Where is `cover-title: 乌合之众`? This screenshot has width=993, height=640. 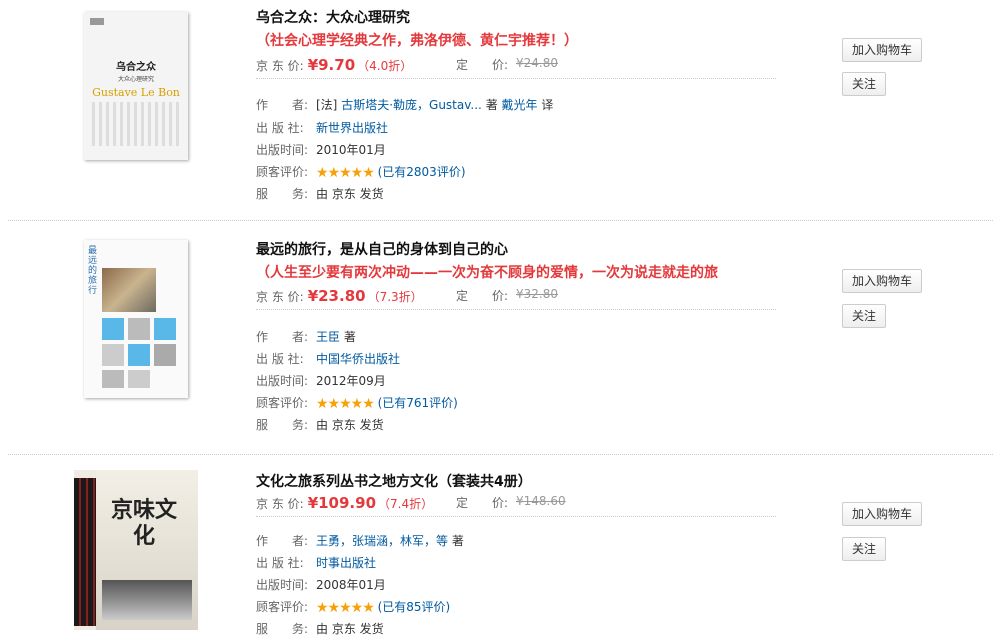
cover-title: 乌合之众 is located at coordinates (136, 67).